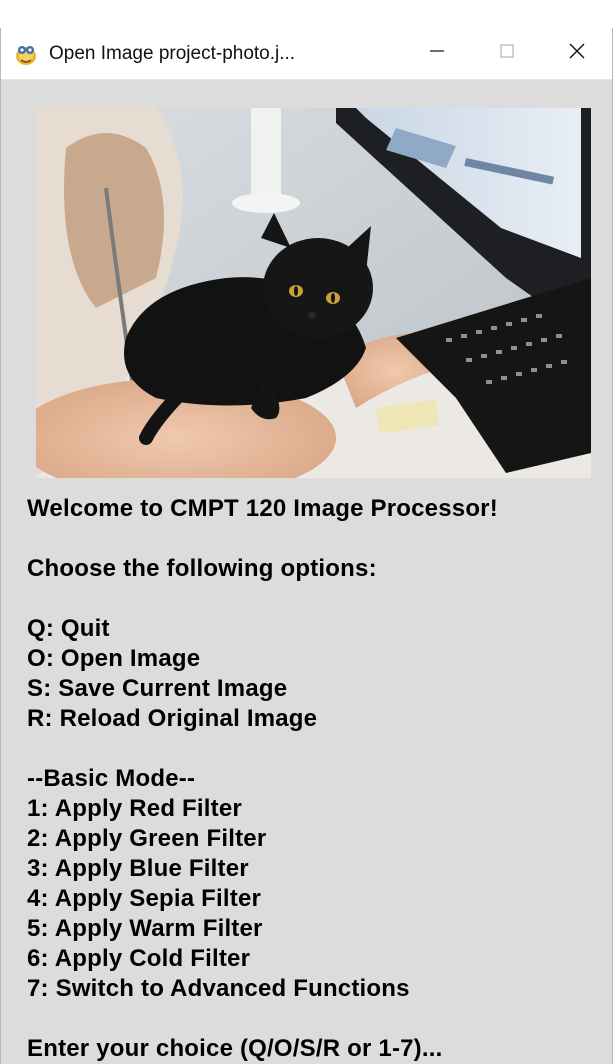 The width and height of the screenshot is (613, 1064). Describe the element at coordinates (157, 688) in the screenshot. I see `option-save-image: S: Save Current Image` at that location.